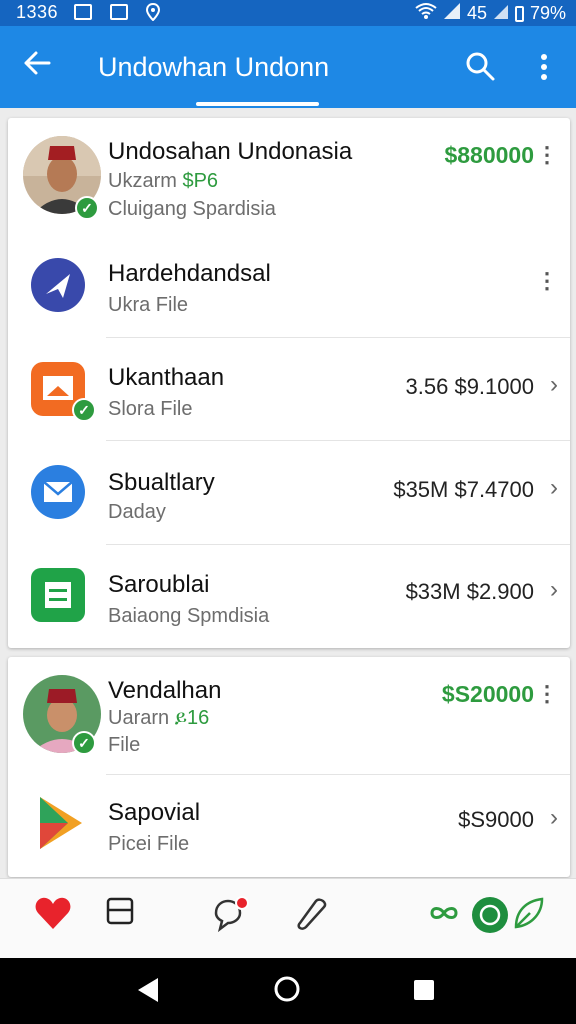 This screenshot has height=1024, width=576. I want to click on leaf-icon, so click(530, 915).